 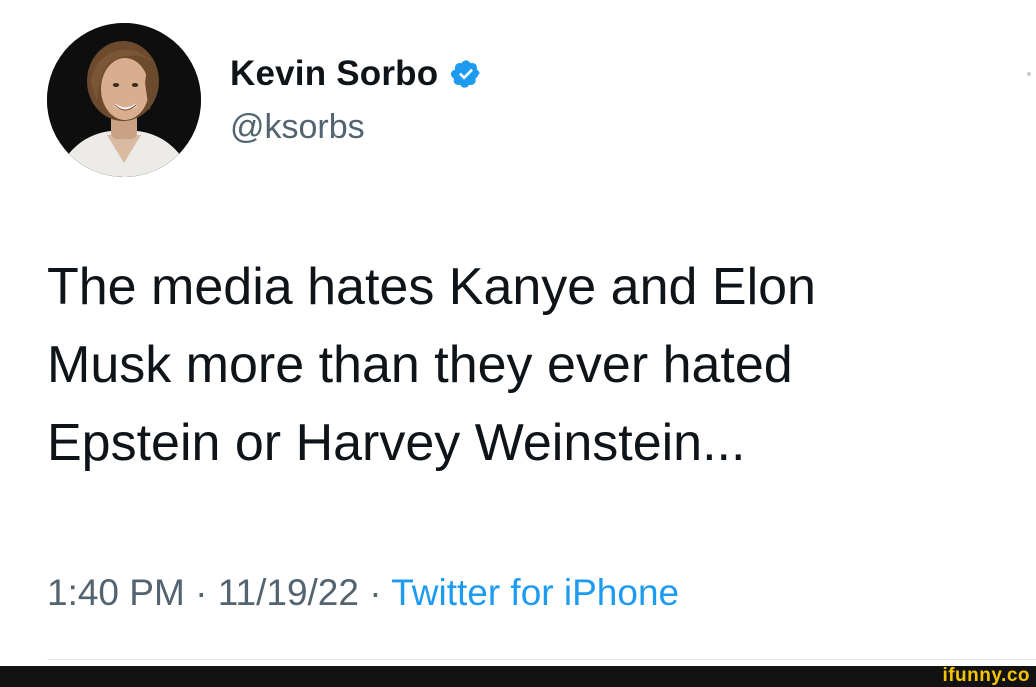 What do you see at coordinates (1029, 74) in the screenshot?
I see `edge-dot` at bounding box center [1029, 74].